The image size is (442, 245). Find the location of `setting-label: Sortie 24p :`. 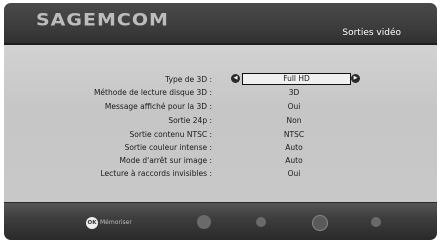

setting-label: Sortie 24p : is located at coordinates (190, 120).